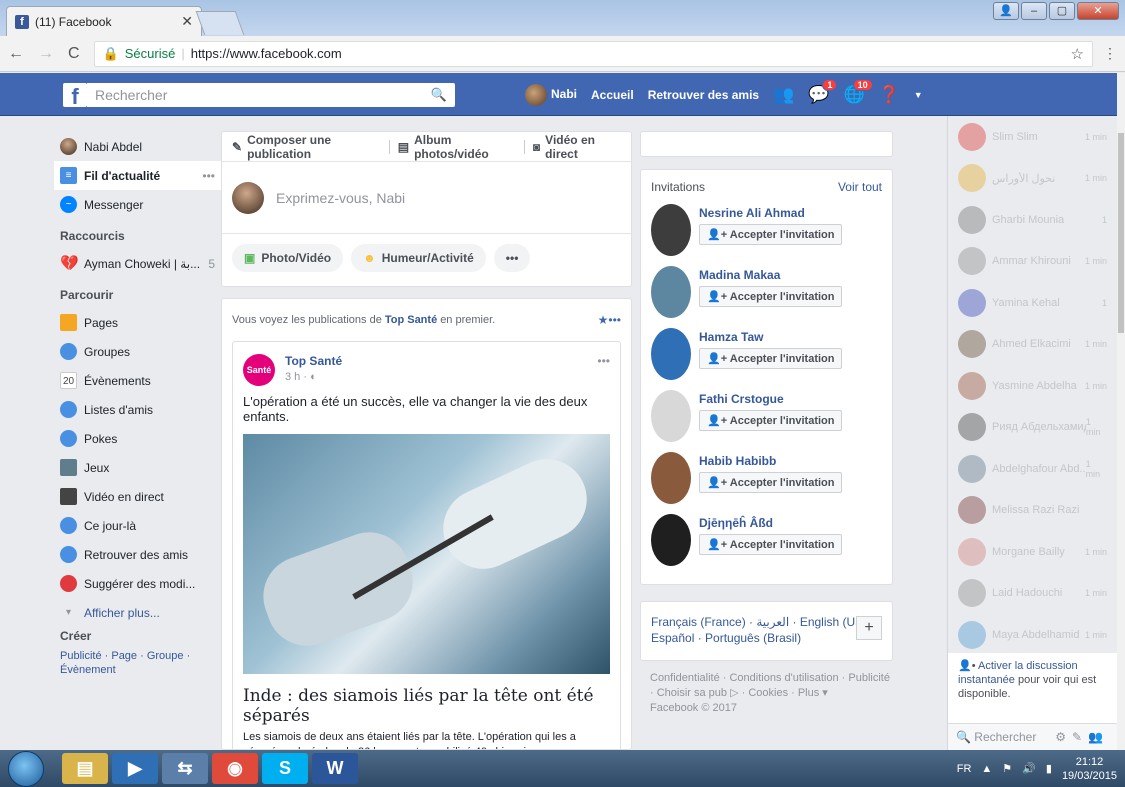 The width and height of the screenshot is (1125, 787). Describe the element at coordinates (1032, 469) in the screenshot. I see `chat-contact: Abdelghafour Abd... 1 min` at that location.